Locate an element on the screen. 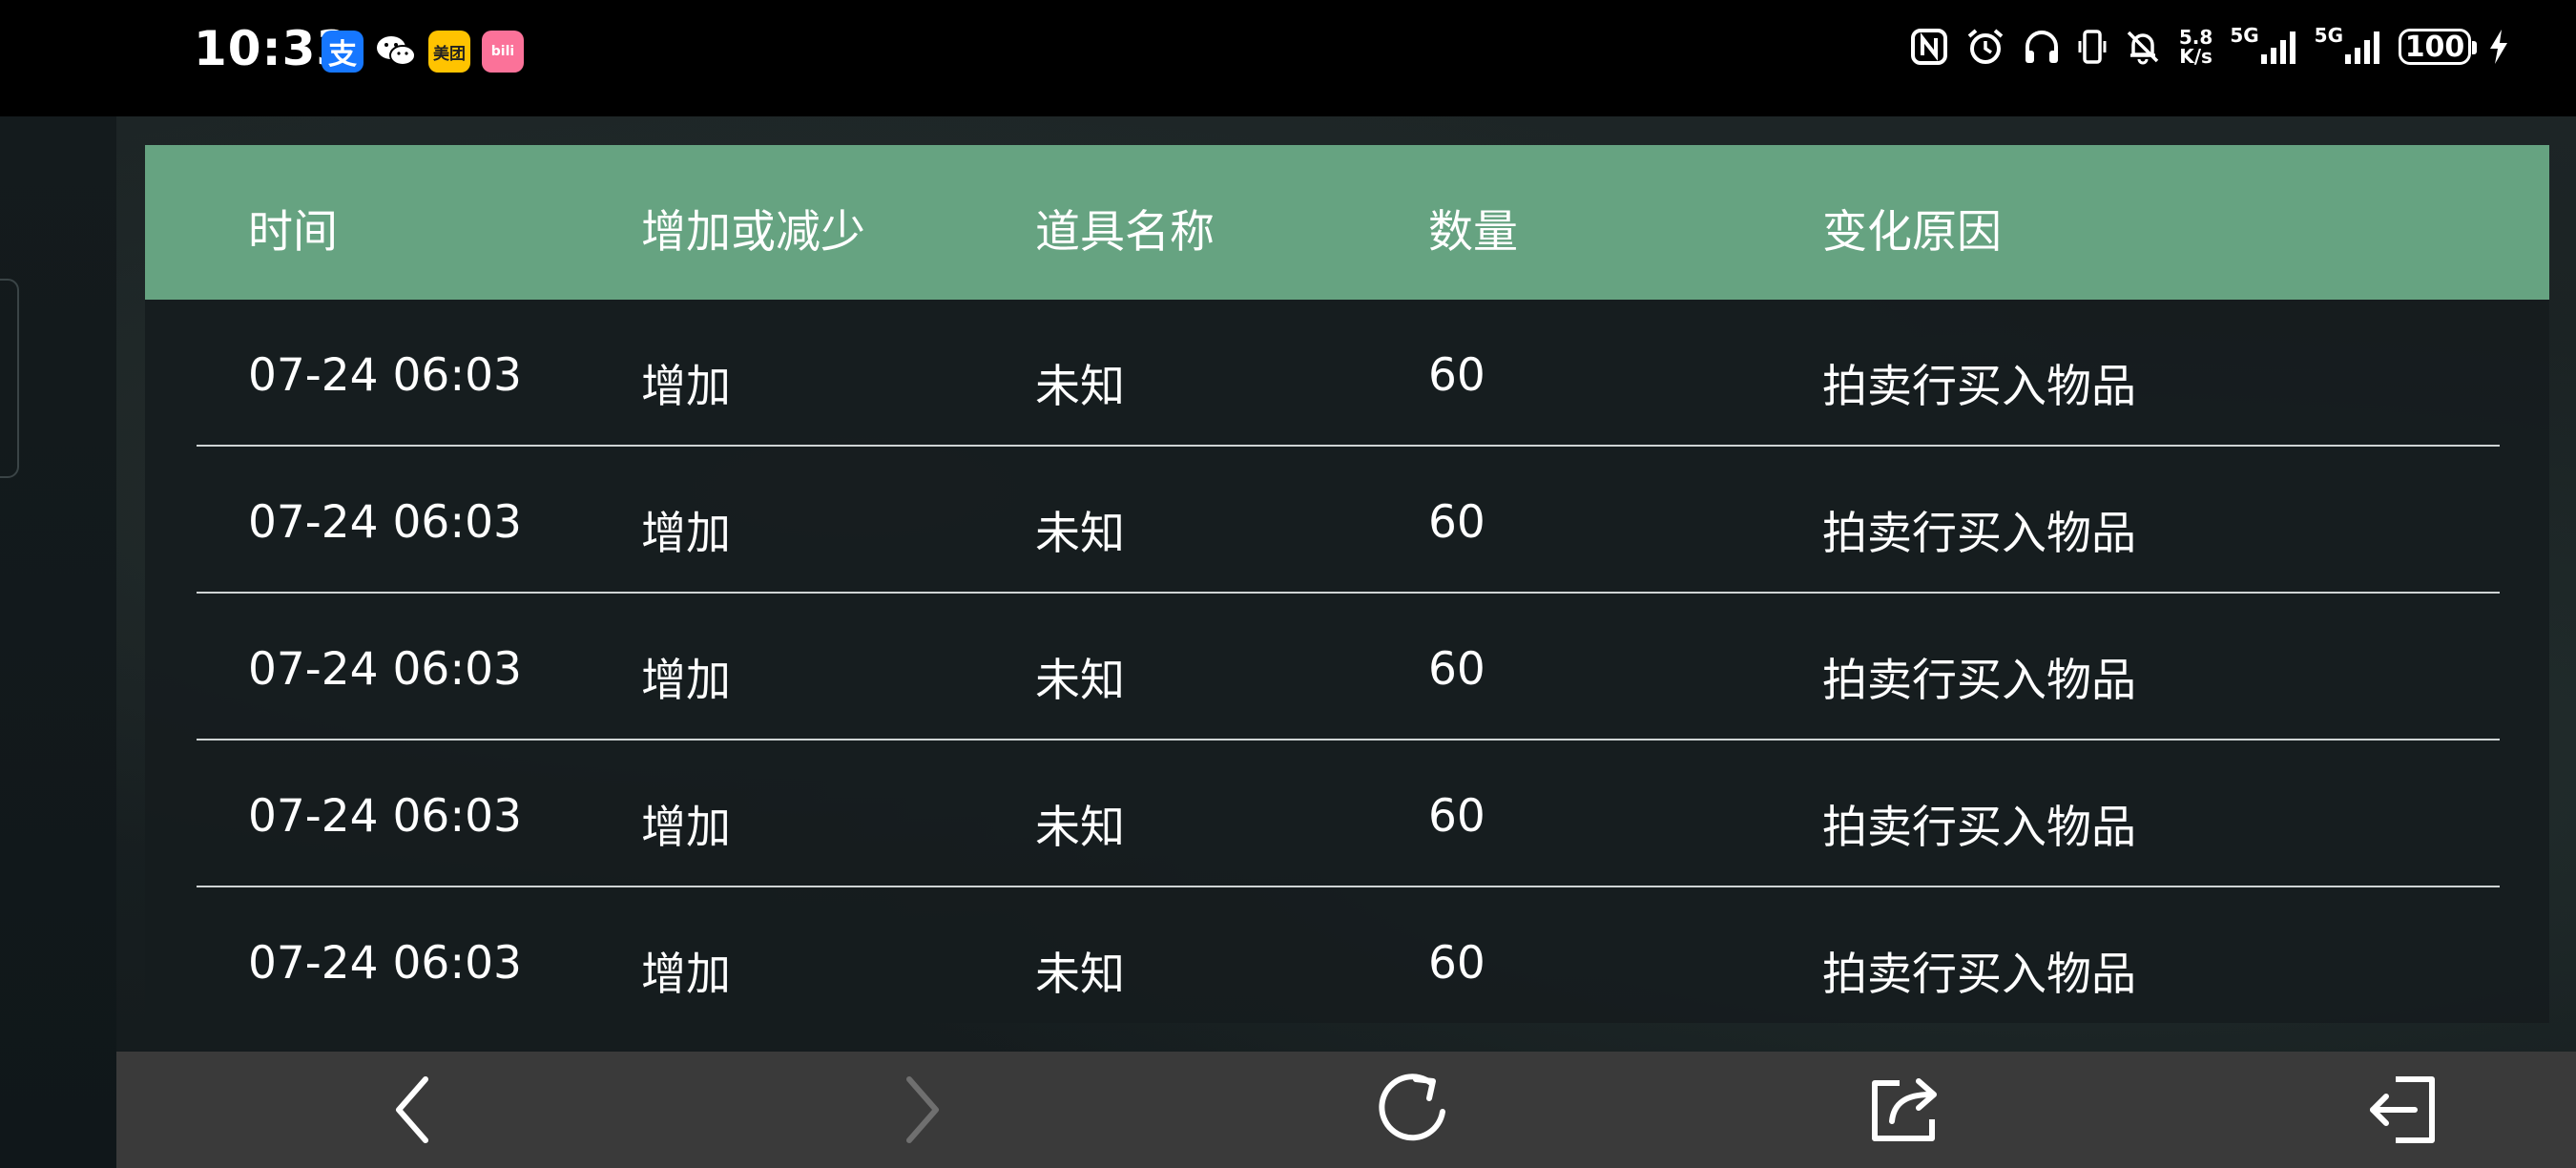  network-speed: 5.8 K/s is located at coordinates (2195, 47).